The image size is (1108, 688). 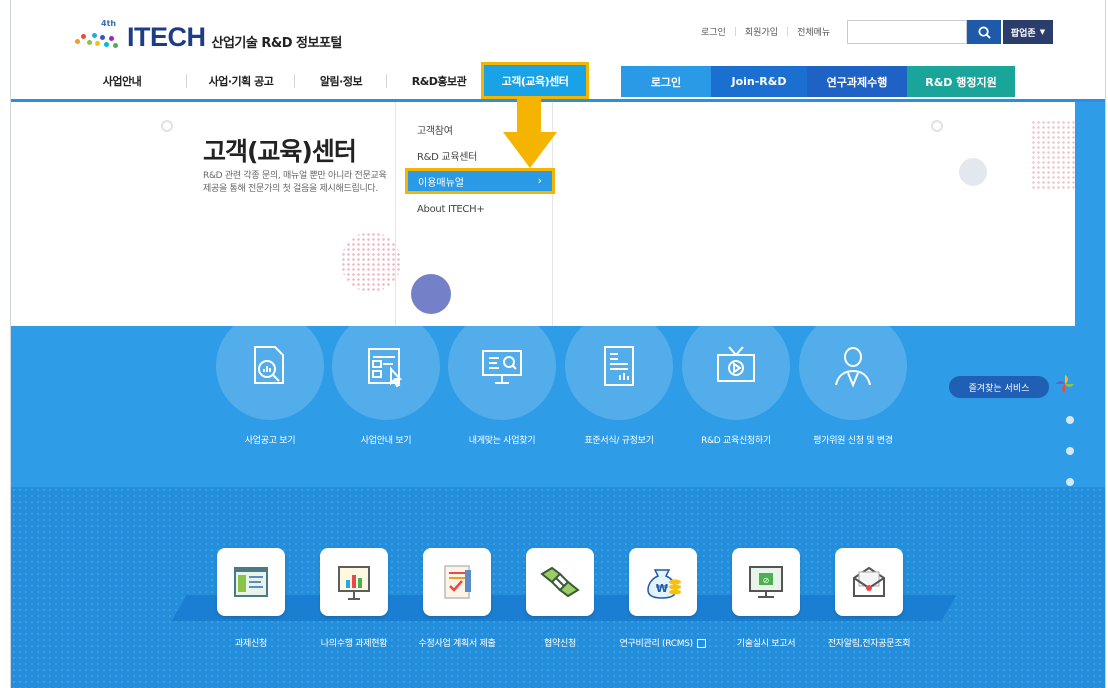 What do you see at coordinates (1023, 33) in the screenshot?
I see `popup-label: 팝업존` at bounding box center [1023, 33].